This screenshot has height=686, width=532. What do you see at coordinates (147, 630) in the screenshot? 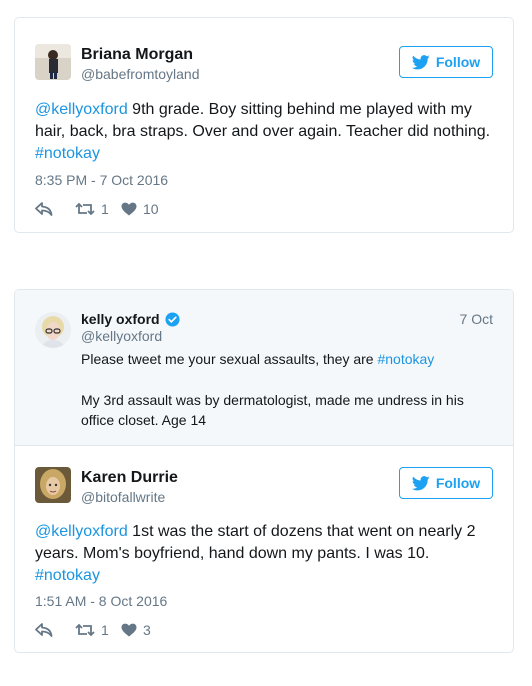
I see `like-count: 3` at bounding box center [147, 630].